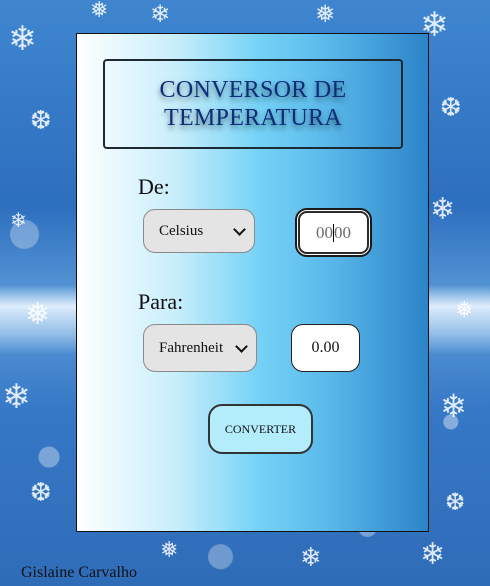  What do you see at coordinates (253, 90) in the screenshot?
I see `title-line-1: CONVERSOR DE` at bounding box center [253, 90].